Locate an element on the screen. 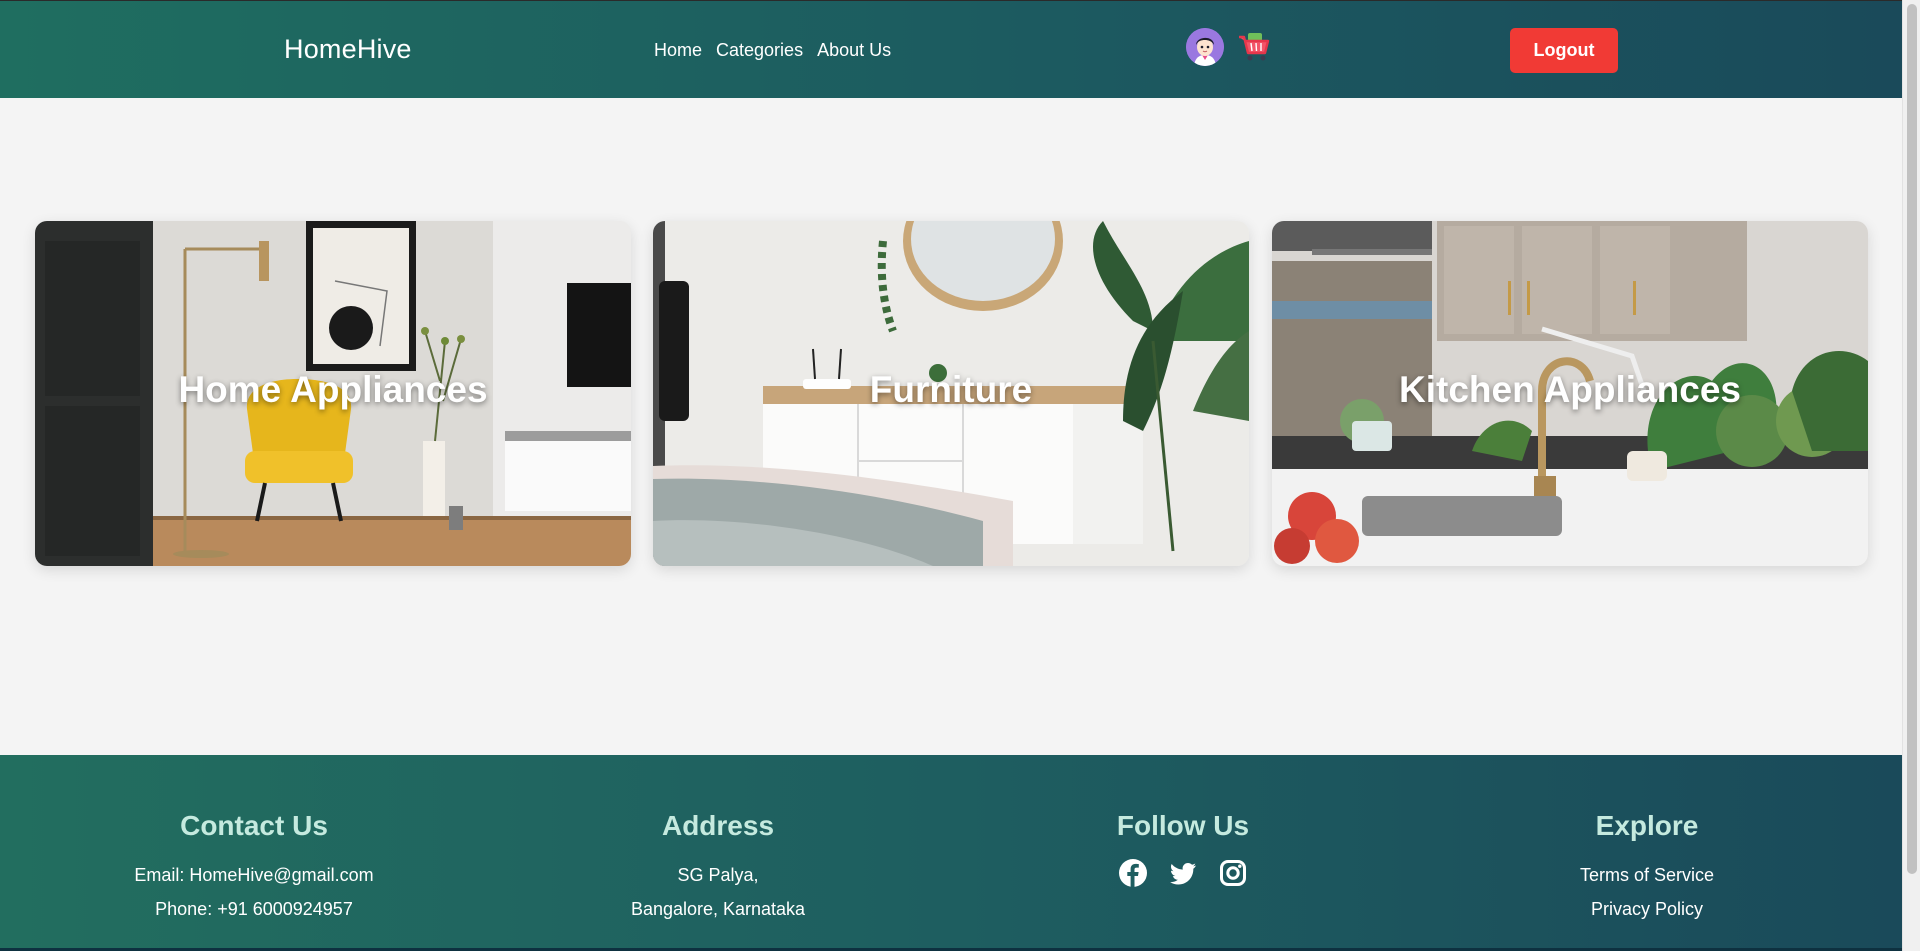  privacy-policy-link: Privacy Policy is located at coordinates (1647, 909).